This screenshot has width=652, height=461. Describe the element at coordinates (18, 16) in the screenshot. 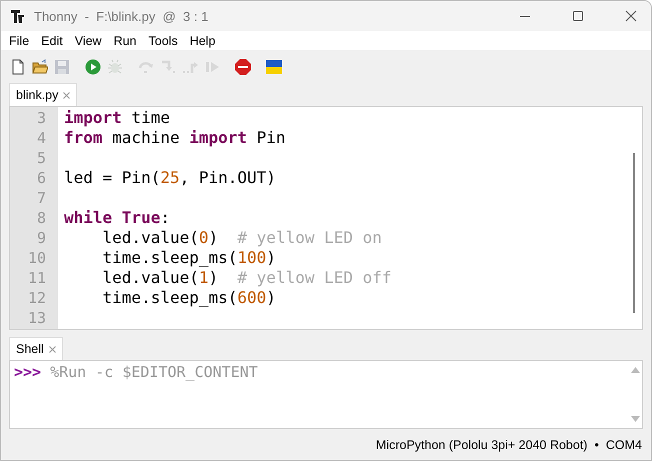

I see `app-logo-icon` at that location.